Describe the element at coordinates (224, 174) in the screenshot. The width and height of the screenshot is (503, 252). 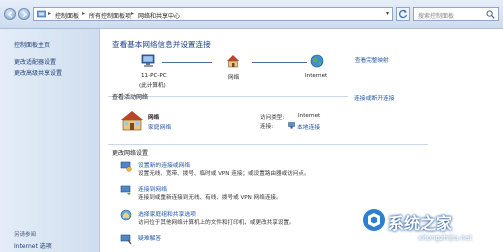
I see `setup-connection-desc: 设置无线、宽带、拨号、临时或 VPN 连接；或设置路由器或访问点。` at that location.